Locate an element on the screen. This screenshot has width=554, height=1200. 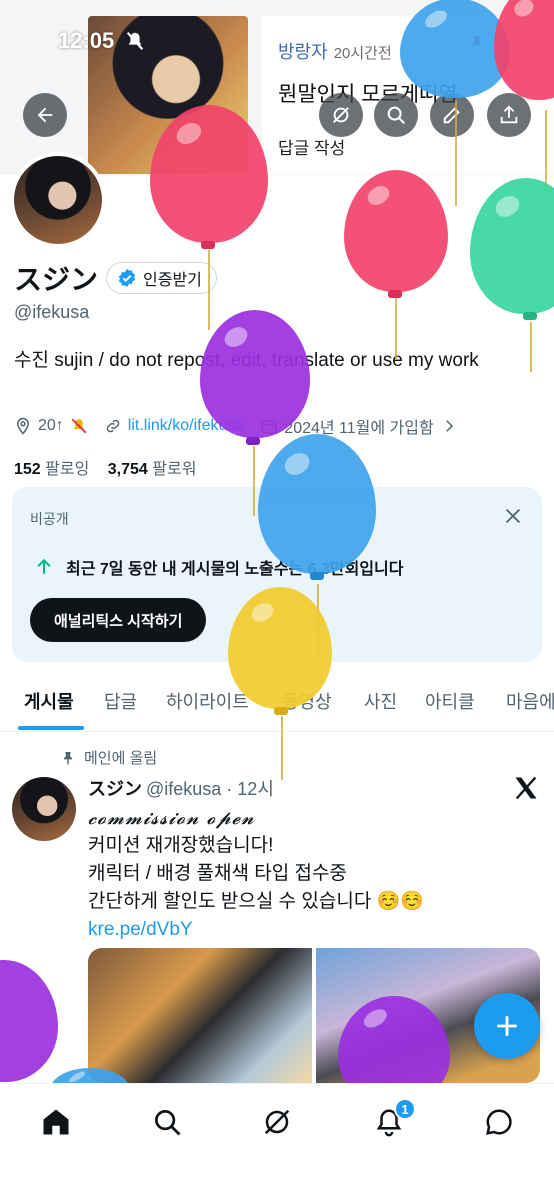
following-link: 152 팔로잉 is located at coordinates (51, 469).